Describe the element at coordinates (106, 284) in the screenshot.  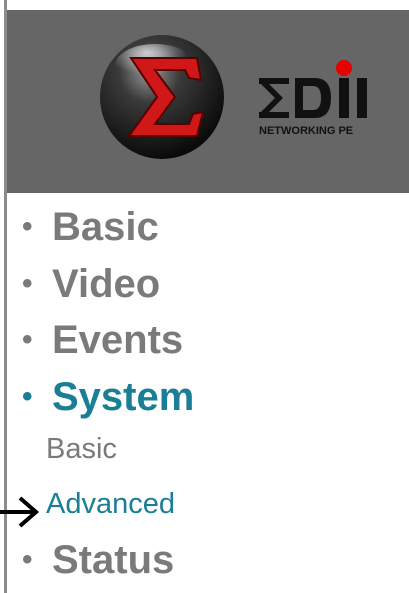
I see `nav-item-label: Video` at that location.